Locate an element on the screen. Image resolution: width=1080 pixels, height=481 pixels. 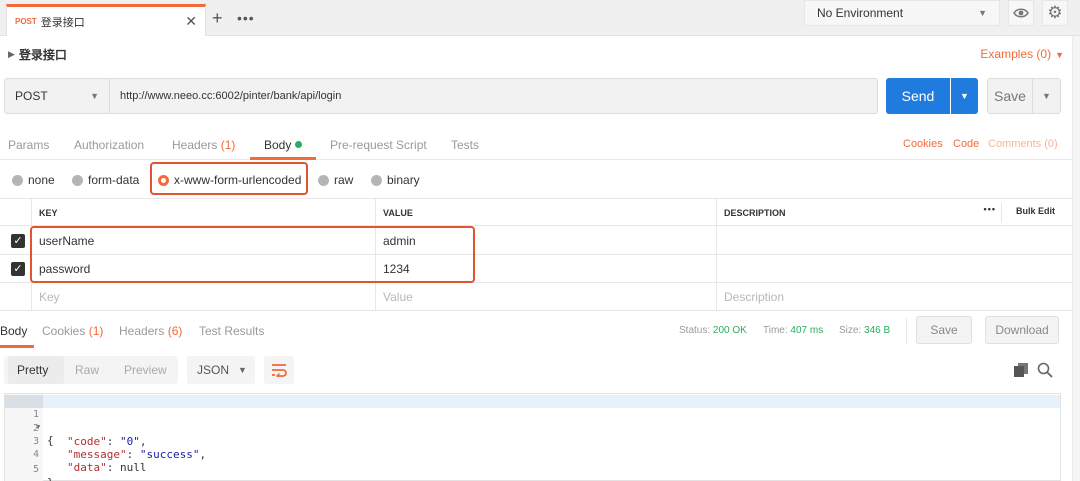
format-select: JSON ▼ is located at coordinates (221, 370).